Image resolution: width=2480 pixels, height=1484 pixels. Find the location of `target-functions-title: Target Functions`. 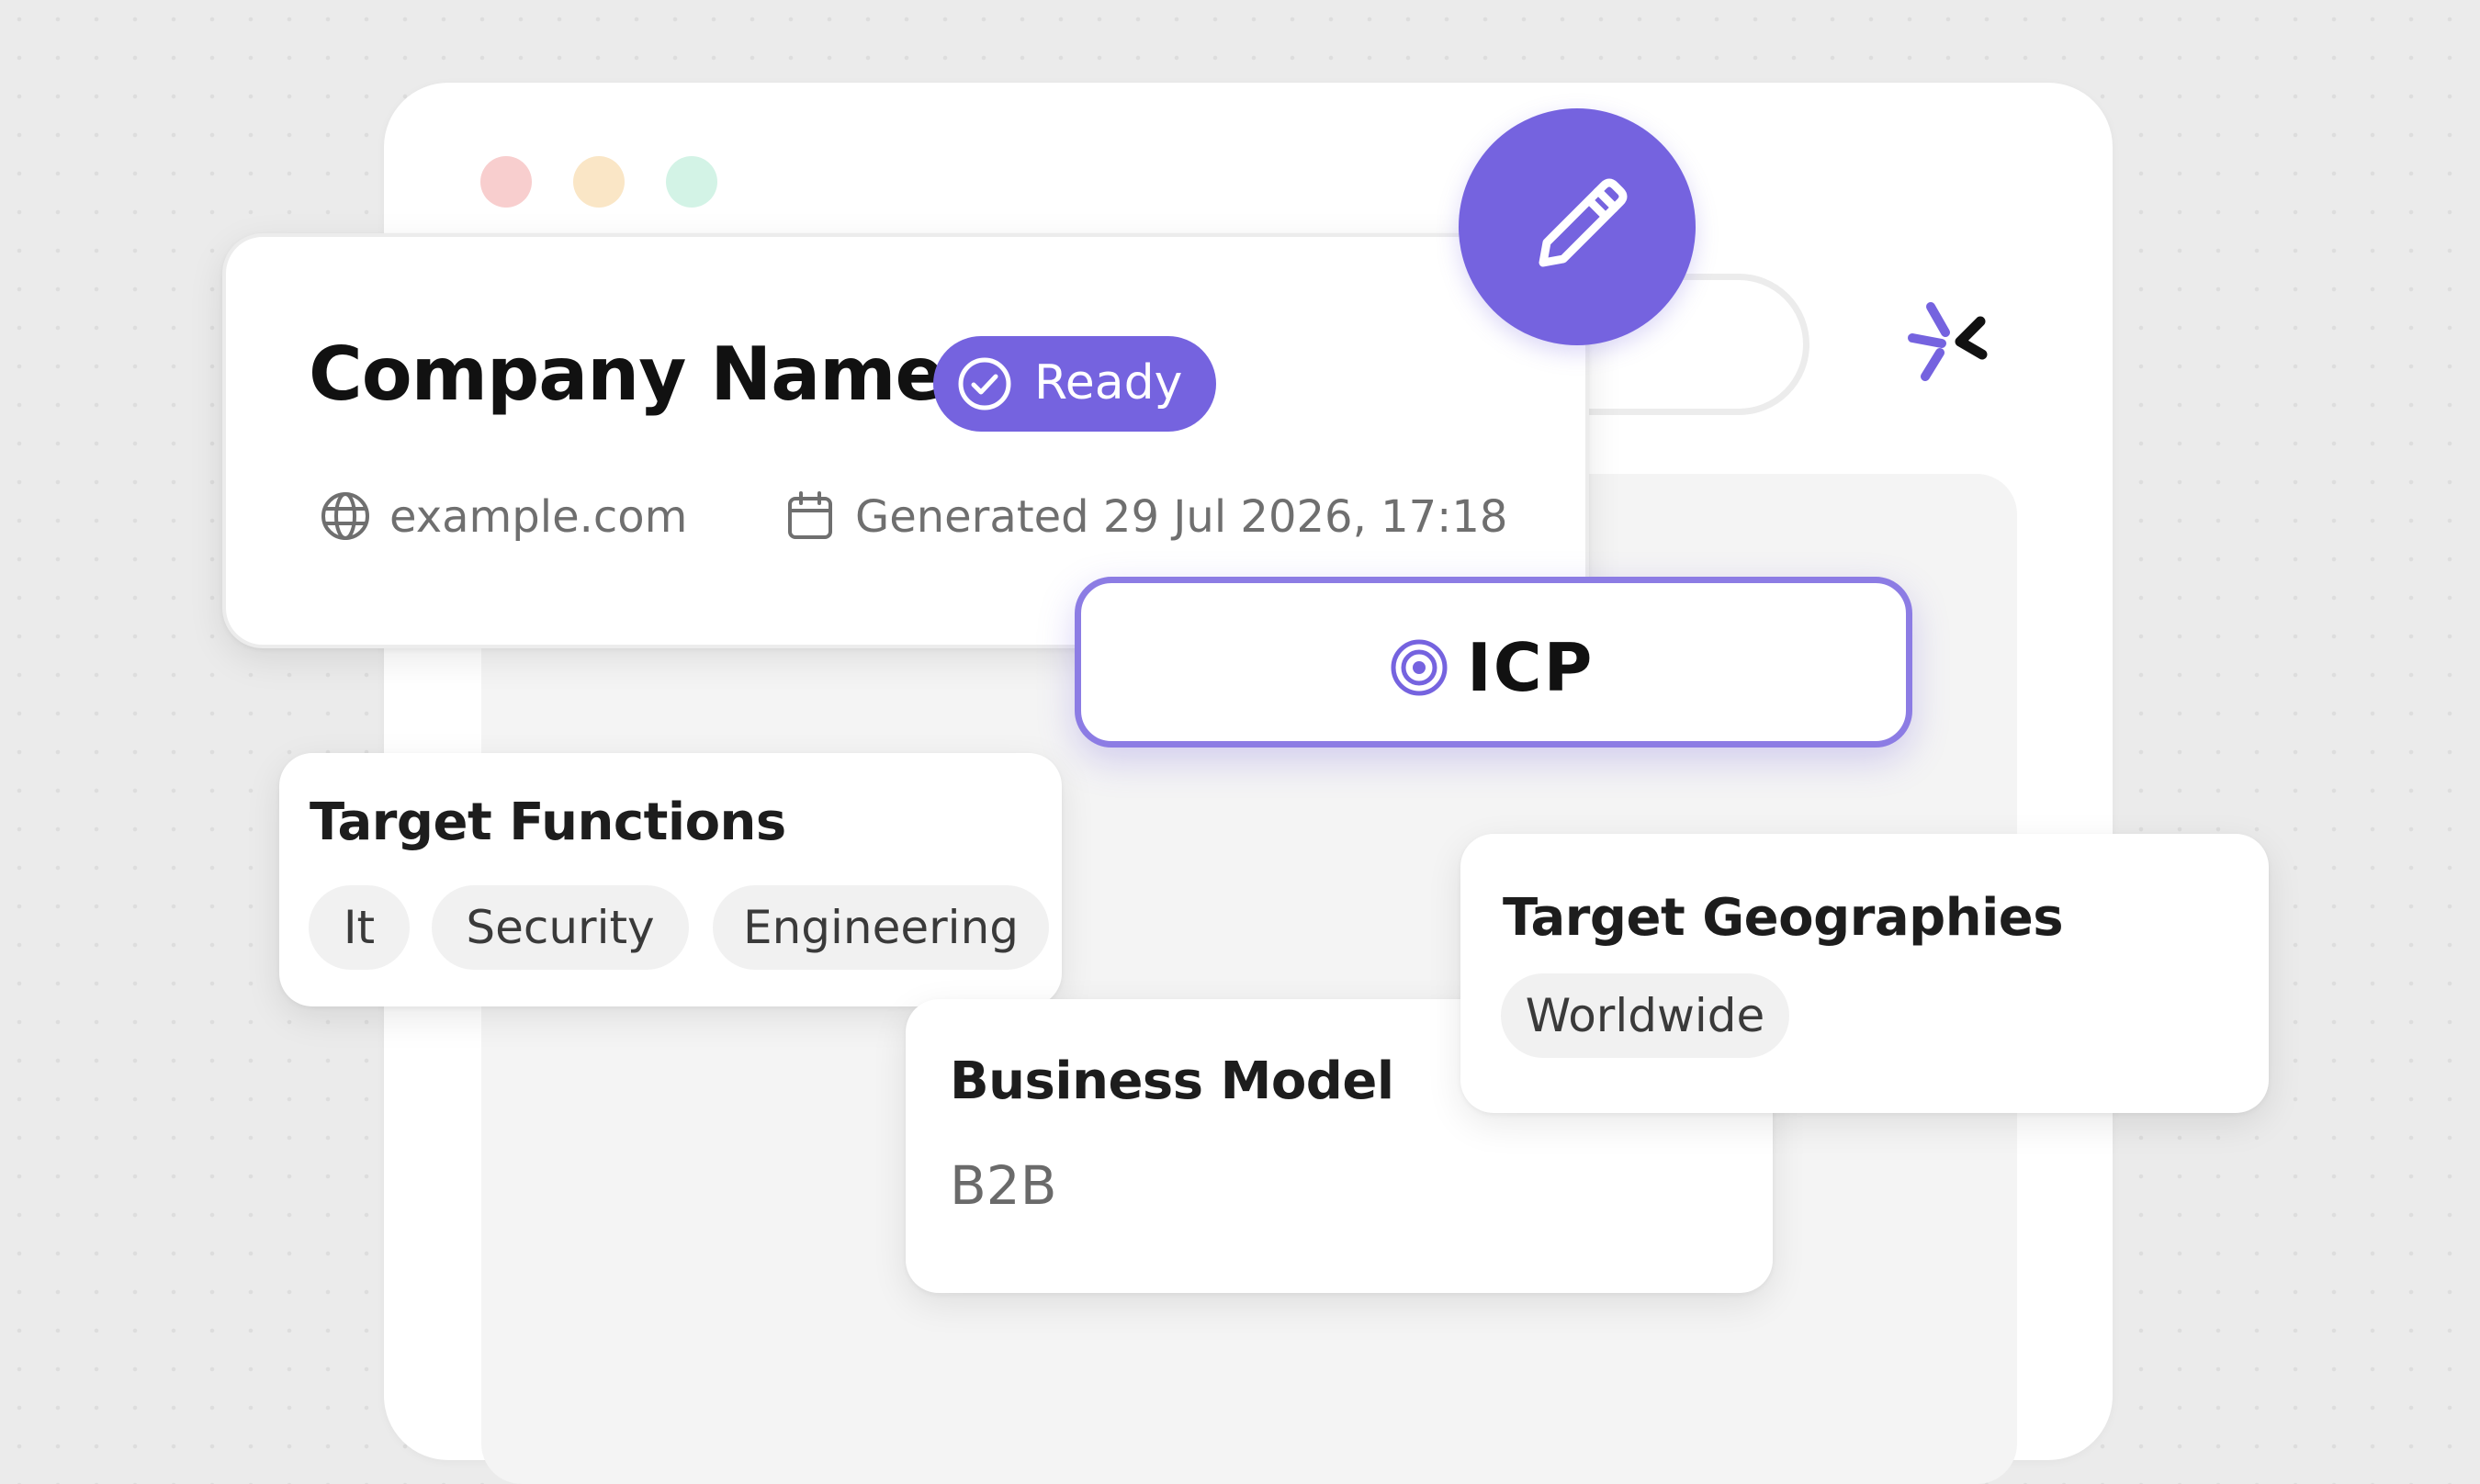

target-functions-title: Target Functions is located at coordinates (548, 823).